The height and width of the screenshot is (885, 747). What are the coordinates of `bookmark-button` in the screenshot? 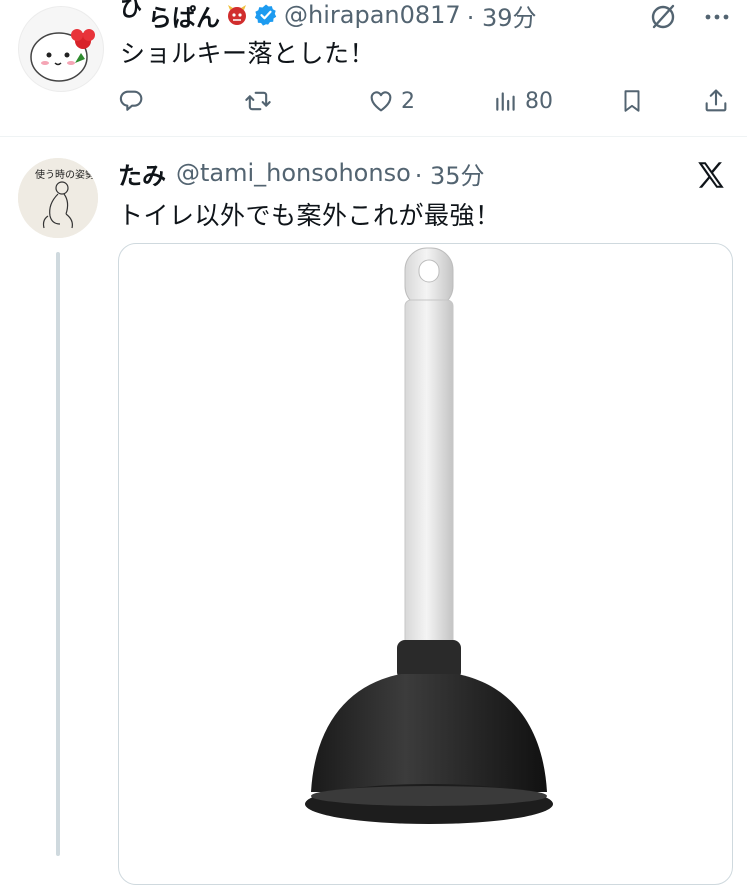 It's located at (632, 101).